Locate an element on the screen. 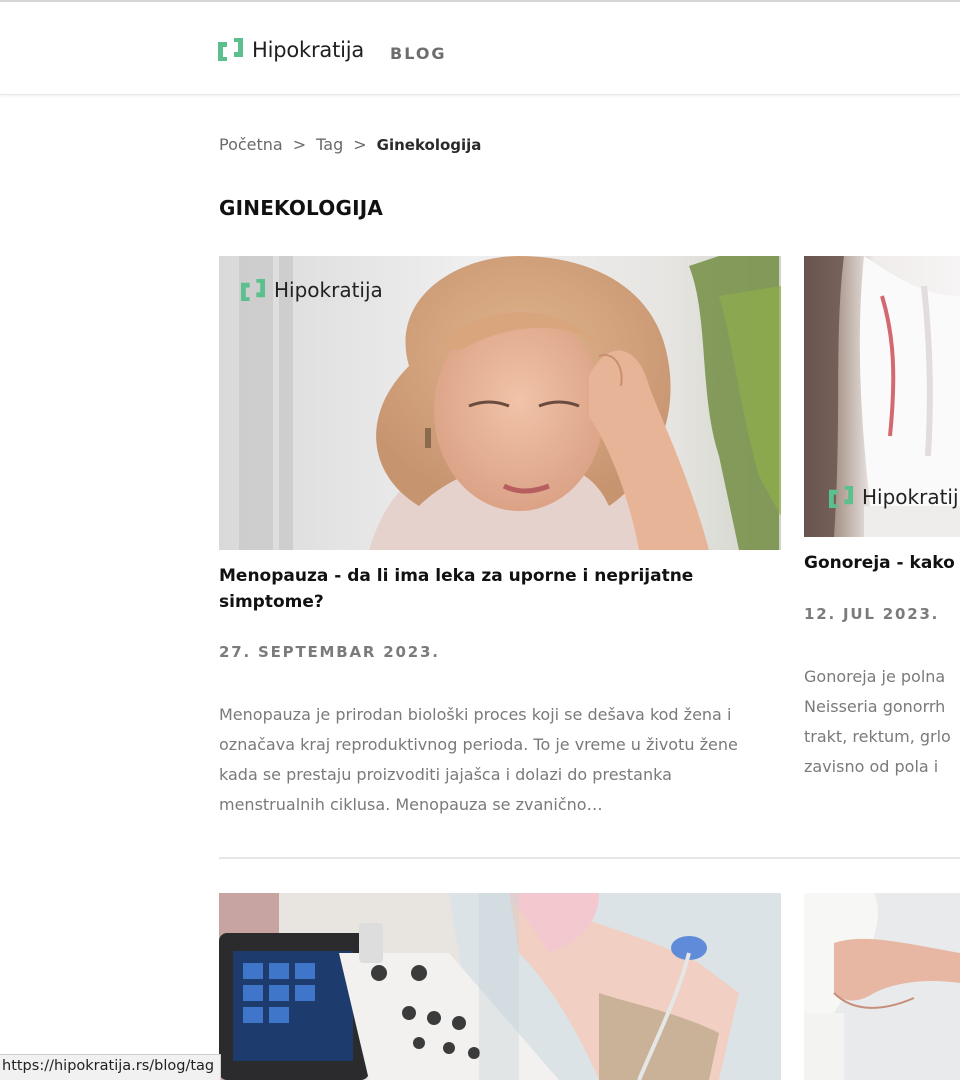  ultrasound-exam-photo is located at coordinates (500, 986).